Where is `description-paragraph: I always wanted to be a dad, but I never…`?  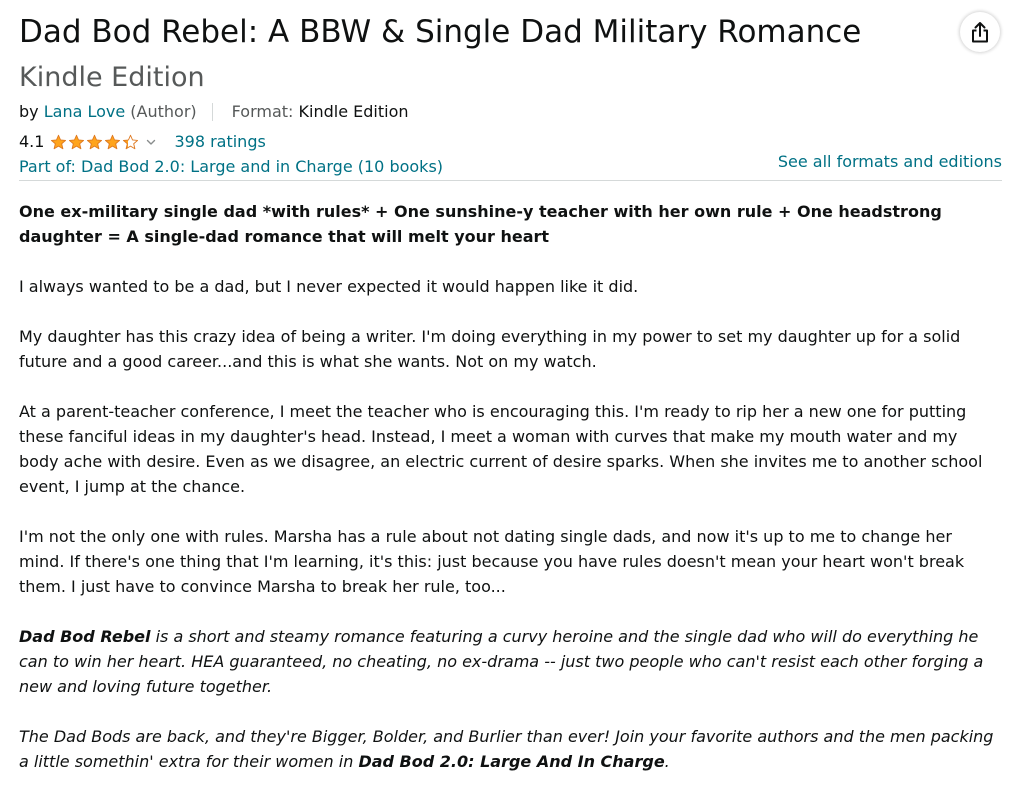 description-paragraph: I always wanted to be a dad, but I never… is located at coordinates (329, 286).